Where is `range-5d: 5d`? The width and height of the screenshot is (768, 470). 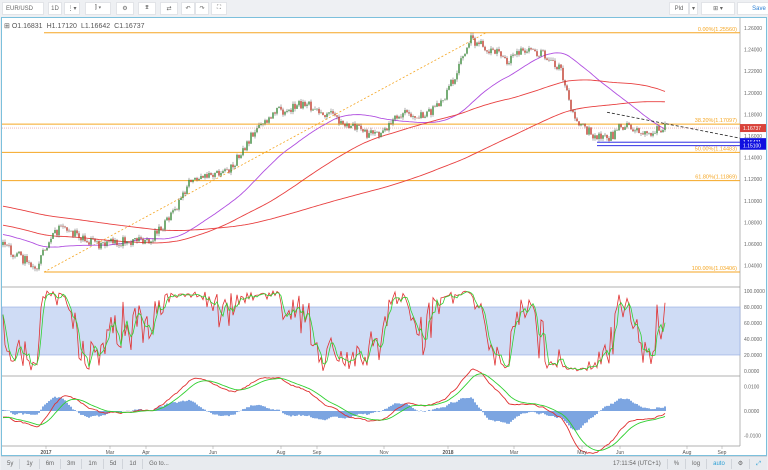 range-5d: 5d is located at coordinates (114, 463).